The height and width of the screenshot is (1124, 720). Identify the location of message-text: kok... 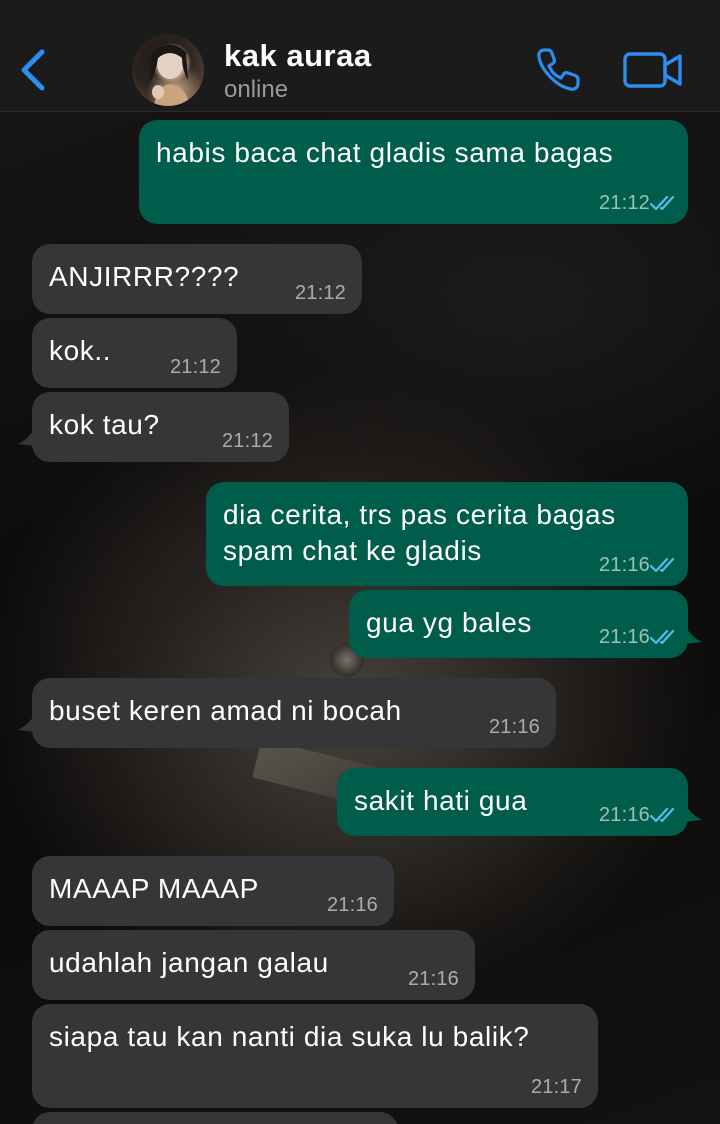
(80, 350).